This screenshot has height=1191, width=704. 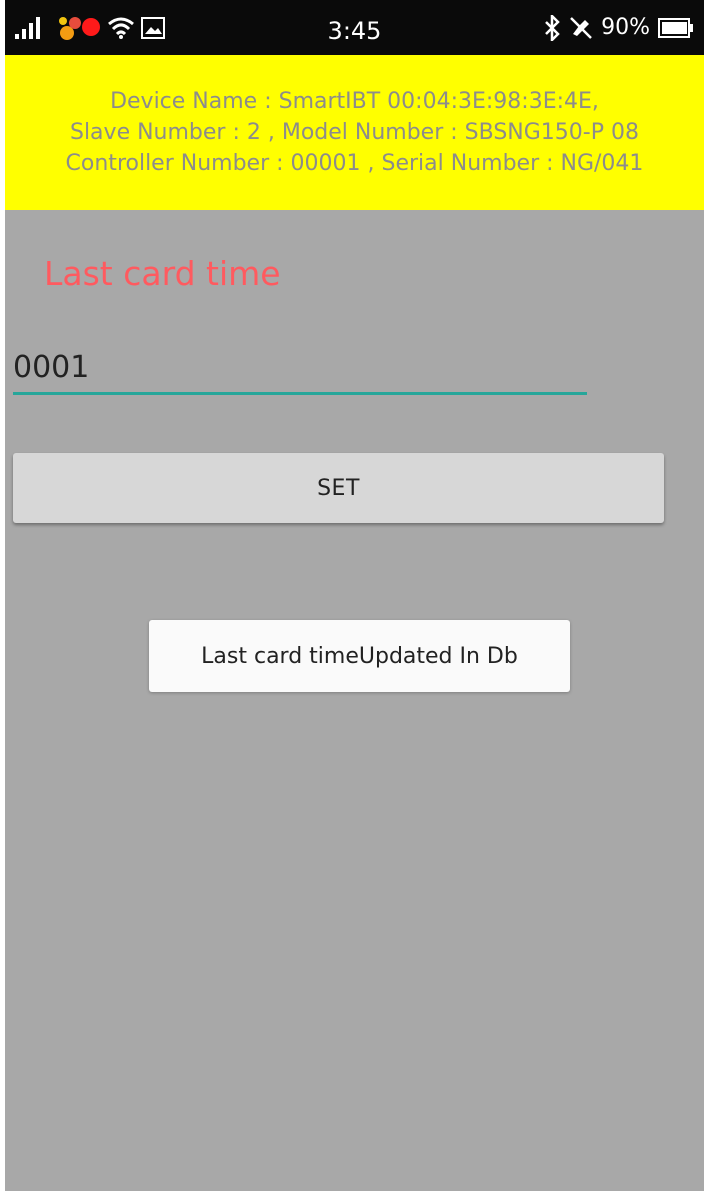 I want to click on status-bar: 3:45 90%, so click(x=354, y=27).